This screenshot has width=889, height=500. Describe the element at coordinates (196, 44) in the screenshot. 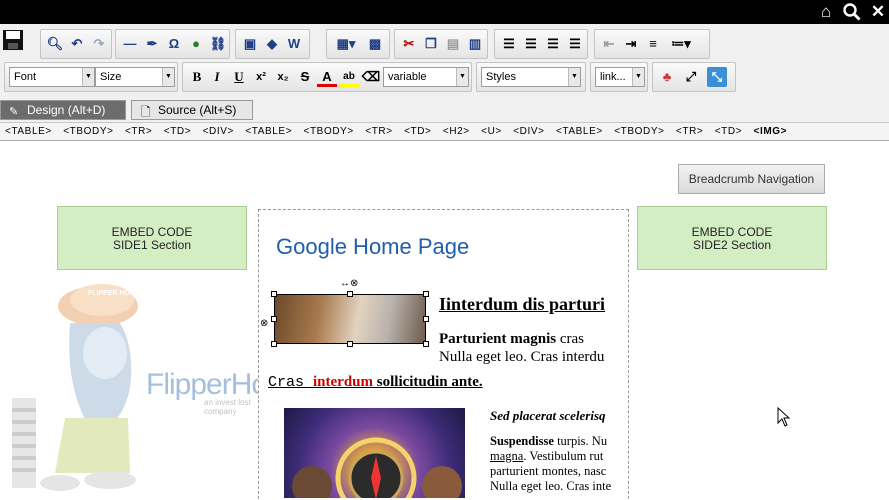

I see `globe-icon: ●` at that location.